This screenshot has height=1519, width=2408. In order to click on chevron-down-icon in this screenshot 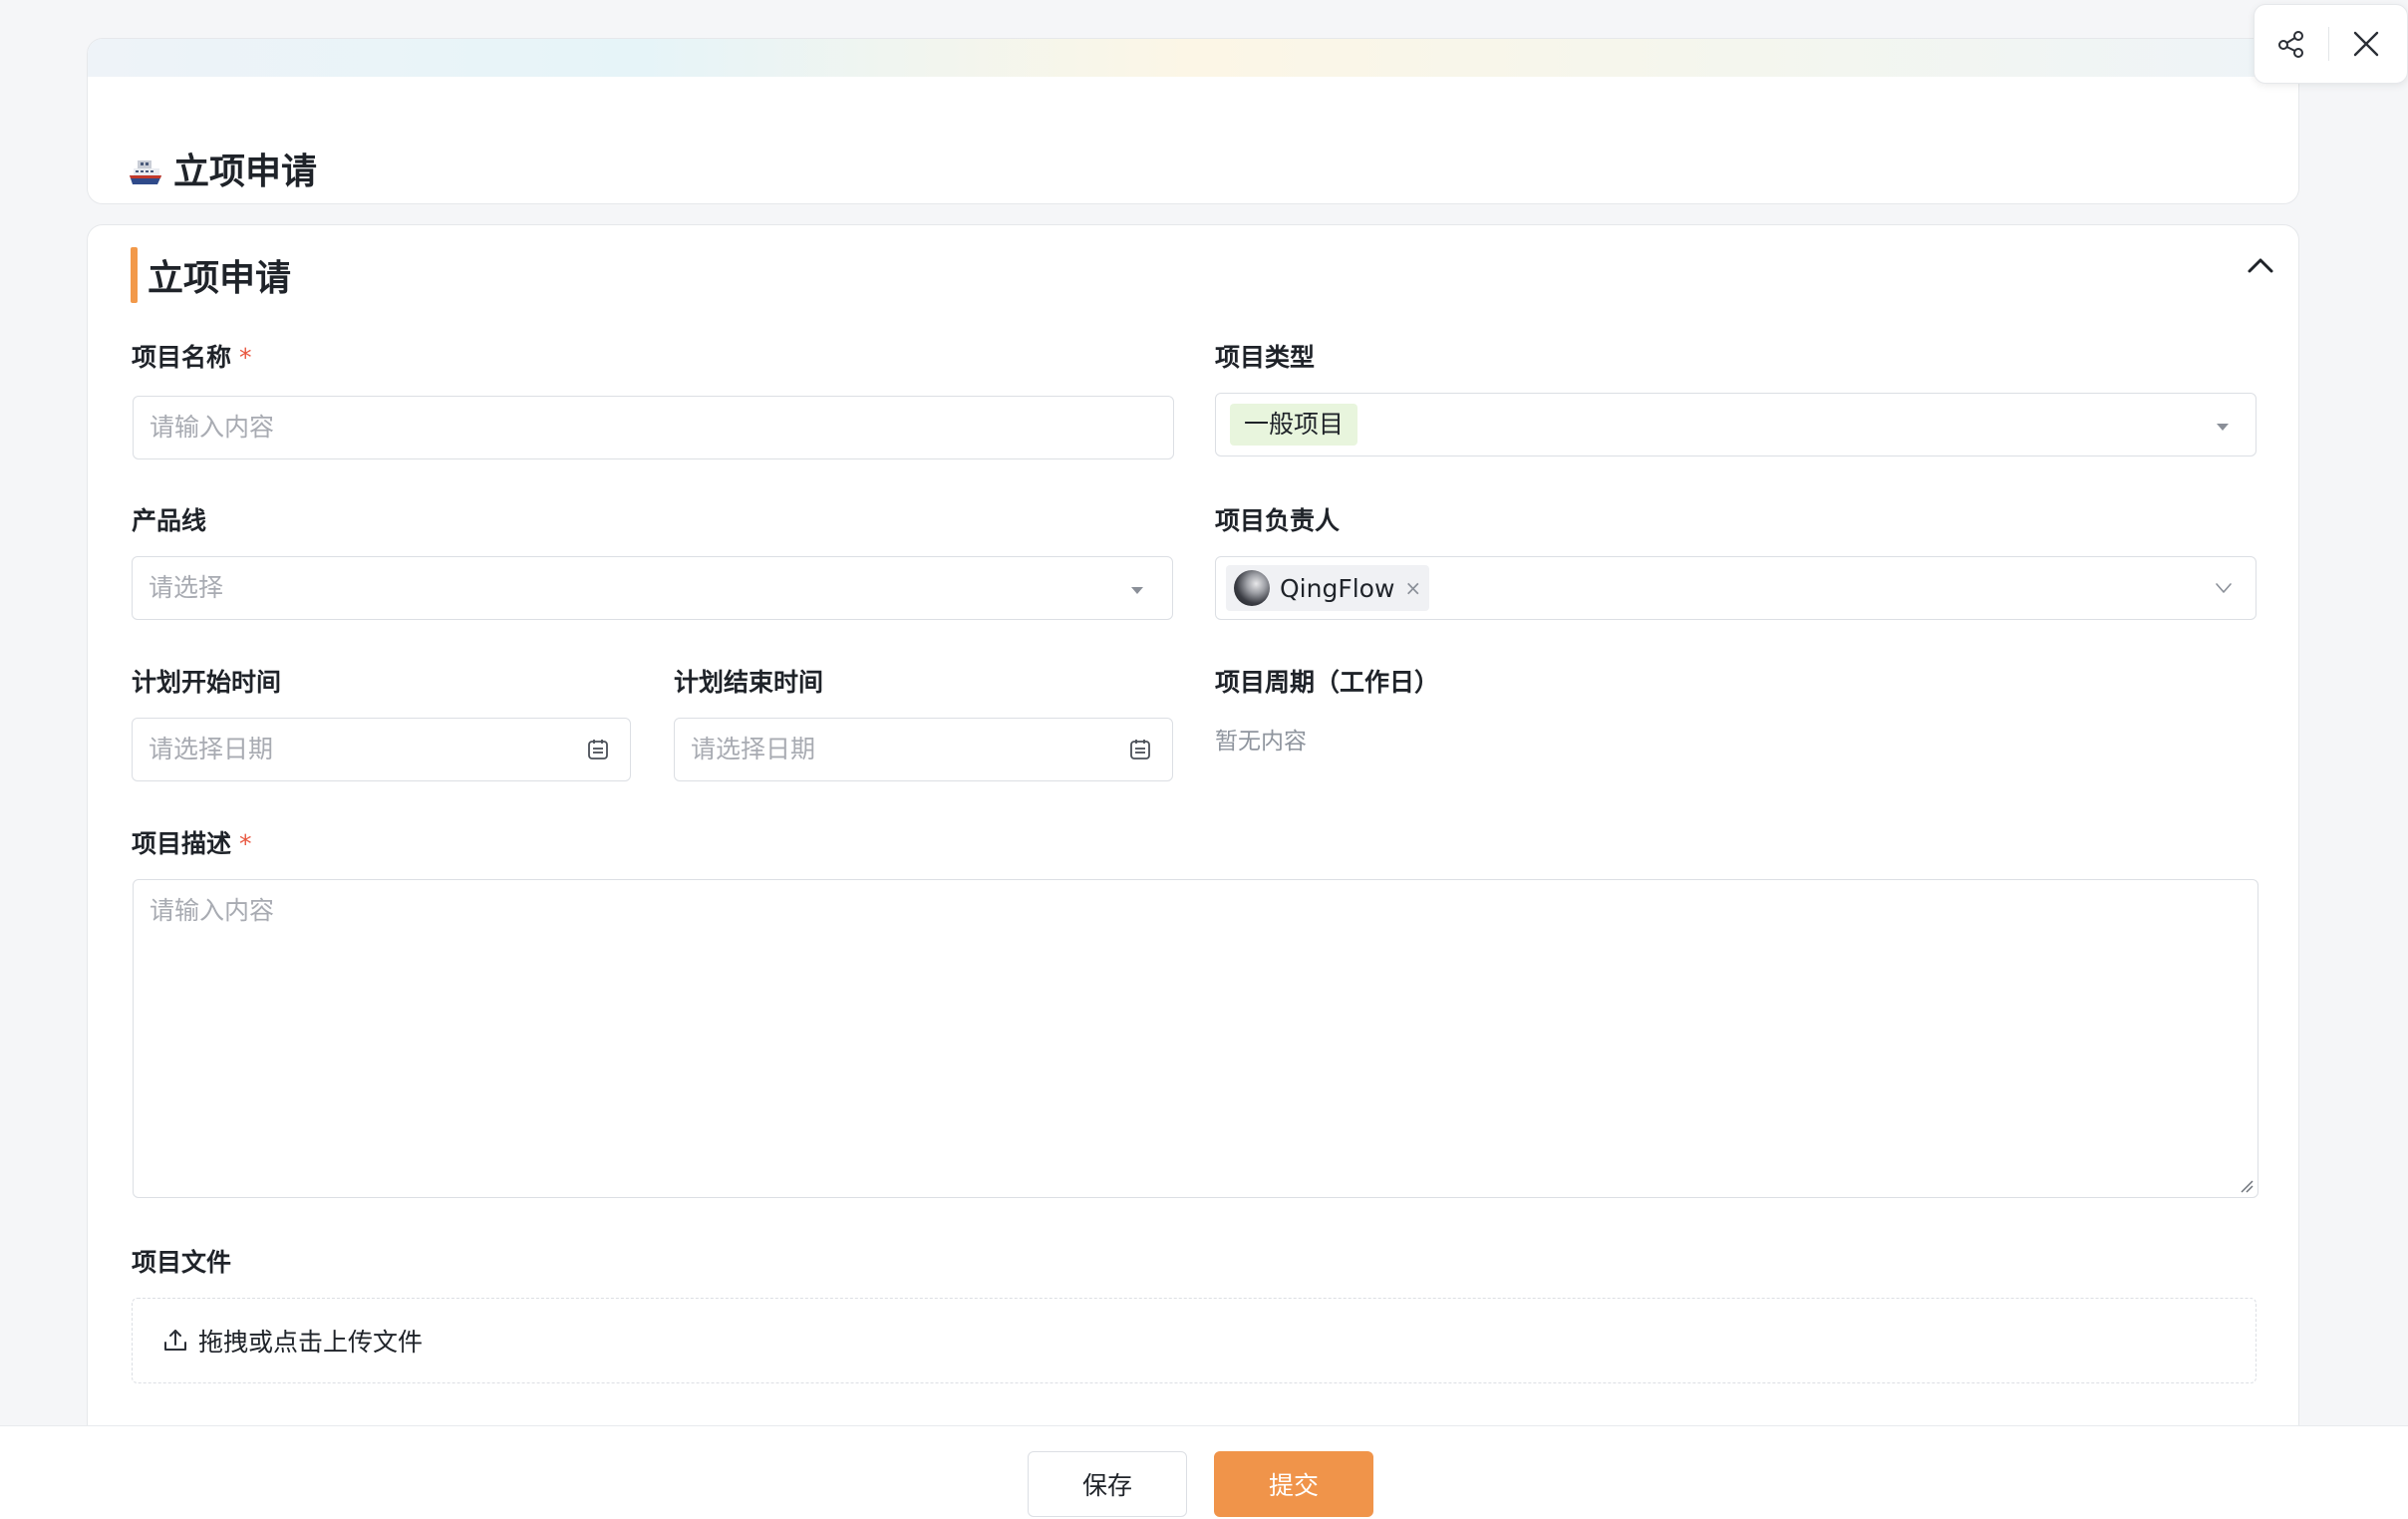, I will do `click(2224, 588)`.